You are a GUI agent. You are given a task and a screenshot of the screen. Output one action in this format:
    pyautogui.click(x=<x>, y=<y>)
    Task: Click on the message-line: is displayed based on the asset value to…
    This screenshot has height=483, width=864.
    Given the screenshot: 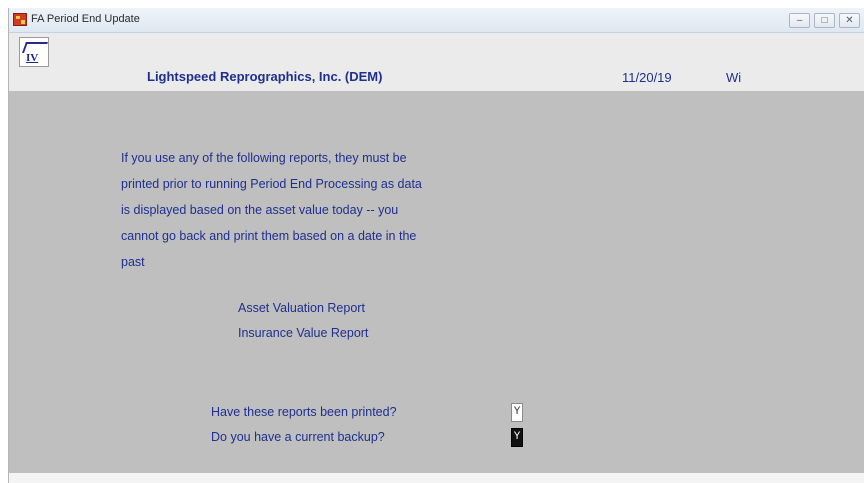 What is the action you would take?
    pyautogui.click(x=260, y=210)
    